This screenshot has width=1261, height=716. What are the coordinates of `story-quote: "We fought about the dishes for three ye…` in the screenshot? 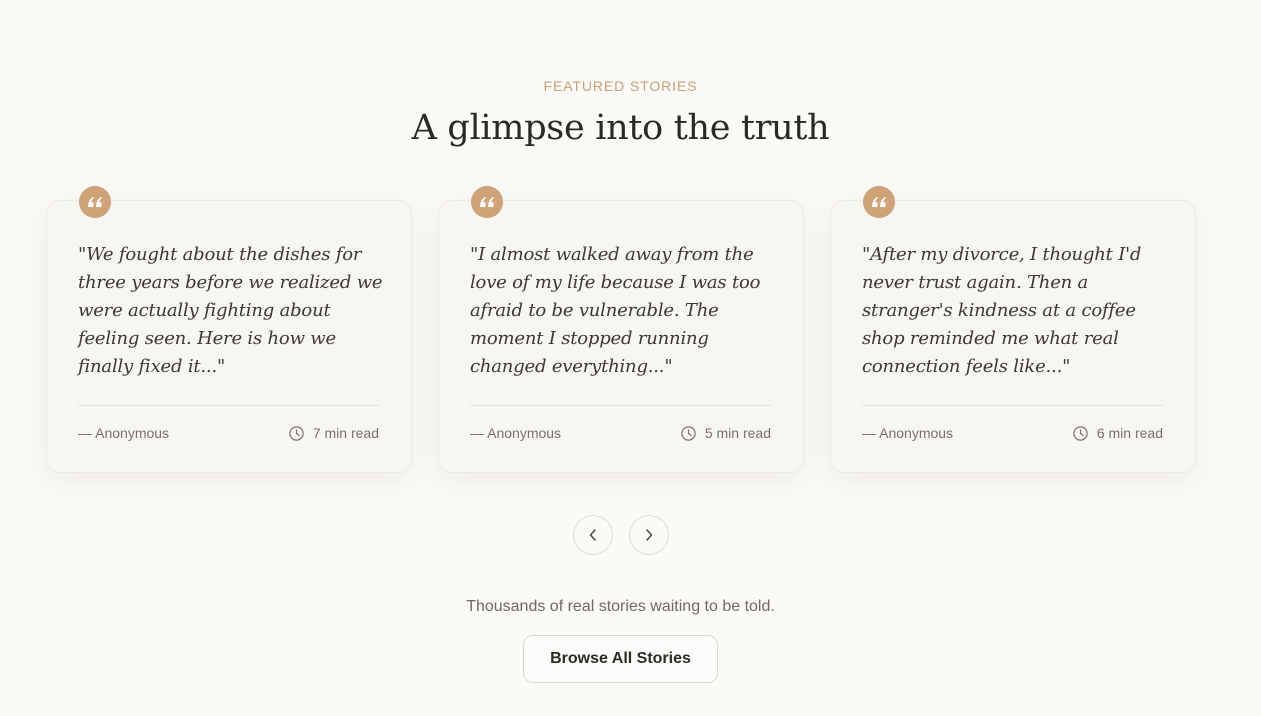 It's located at (230, 310).